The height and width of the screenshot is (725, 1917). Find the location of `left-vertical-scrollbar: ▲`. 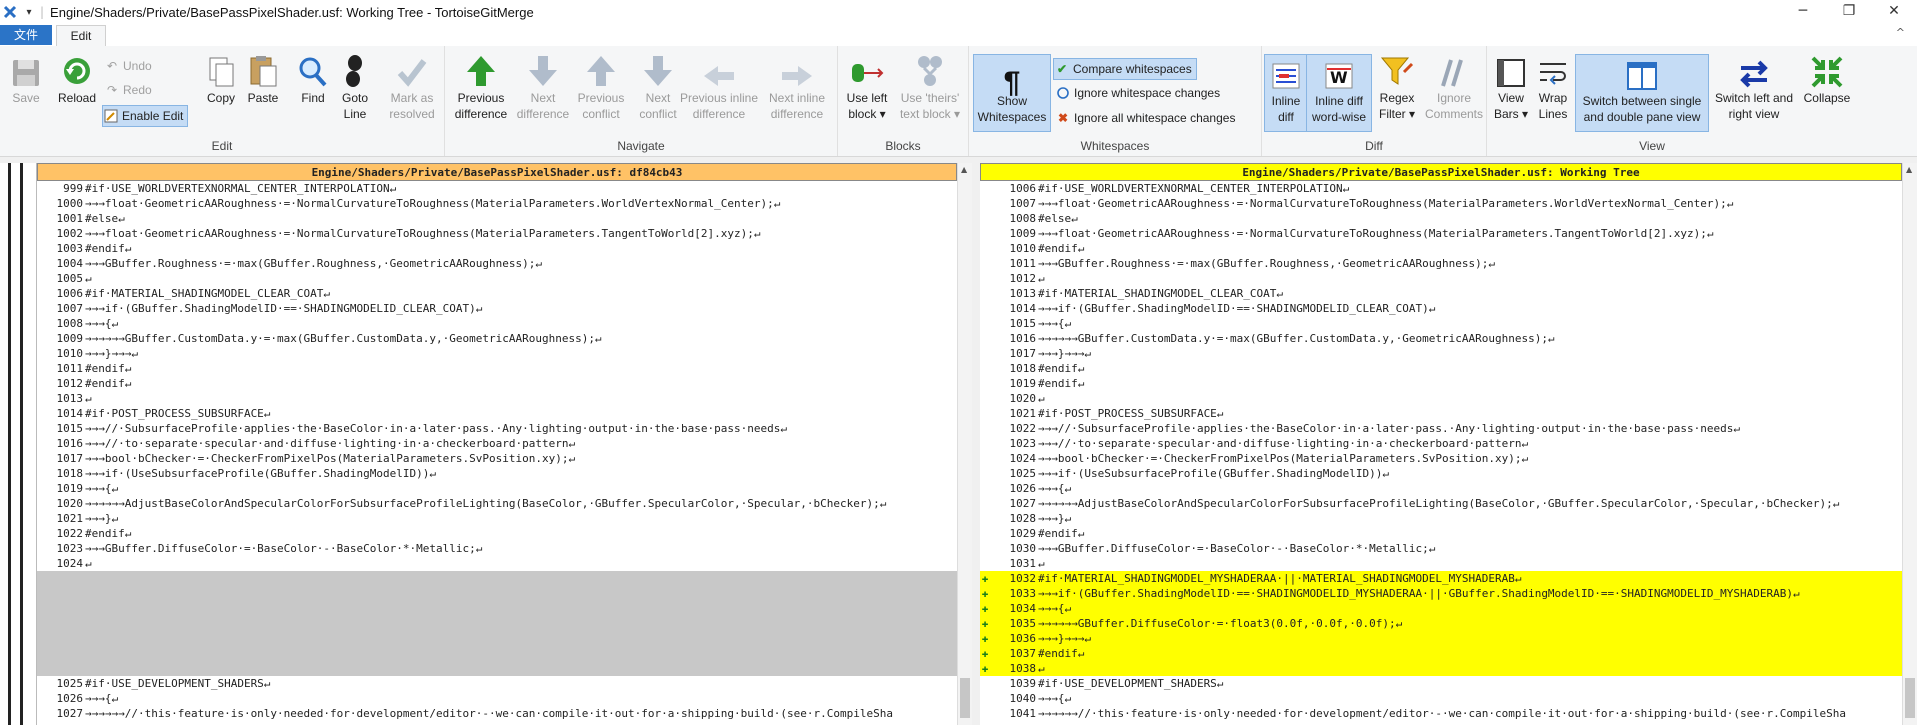

left-vertical-scrollbar: ▲ is located at coordinates (964, 444).